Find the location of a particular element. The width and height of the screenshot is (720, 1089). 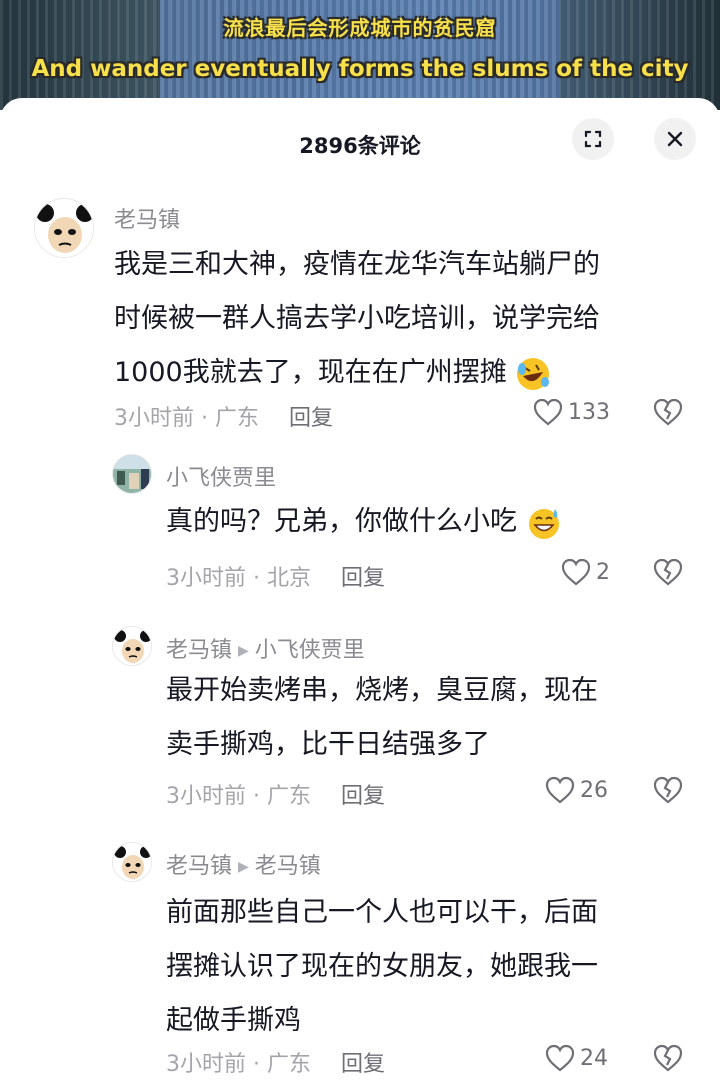

comment-text-line: 我是三和大神，疫情在龙华汽车站躺尸的 is located at coordinates (357, 264).